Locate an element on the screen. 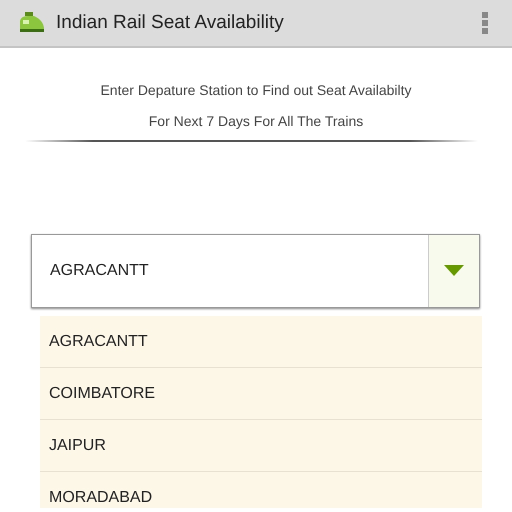  station-option: JAIPUR is located at coordinates (261, 446).